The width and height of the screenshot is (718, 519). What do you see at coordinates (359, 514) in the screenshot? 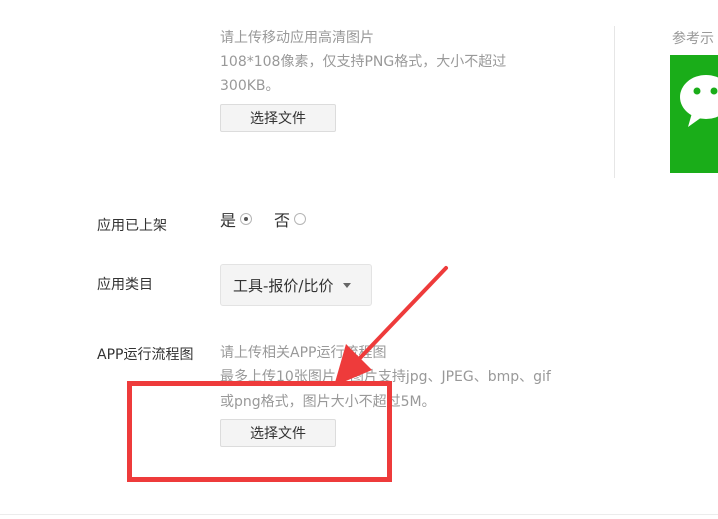
I see `bottom-divider` at bounding box center [359, 514].